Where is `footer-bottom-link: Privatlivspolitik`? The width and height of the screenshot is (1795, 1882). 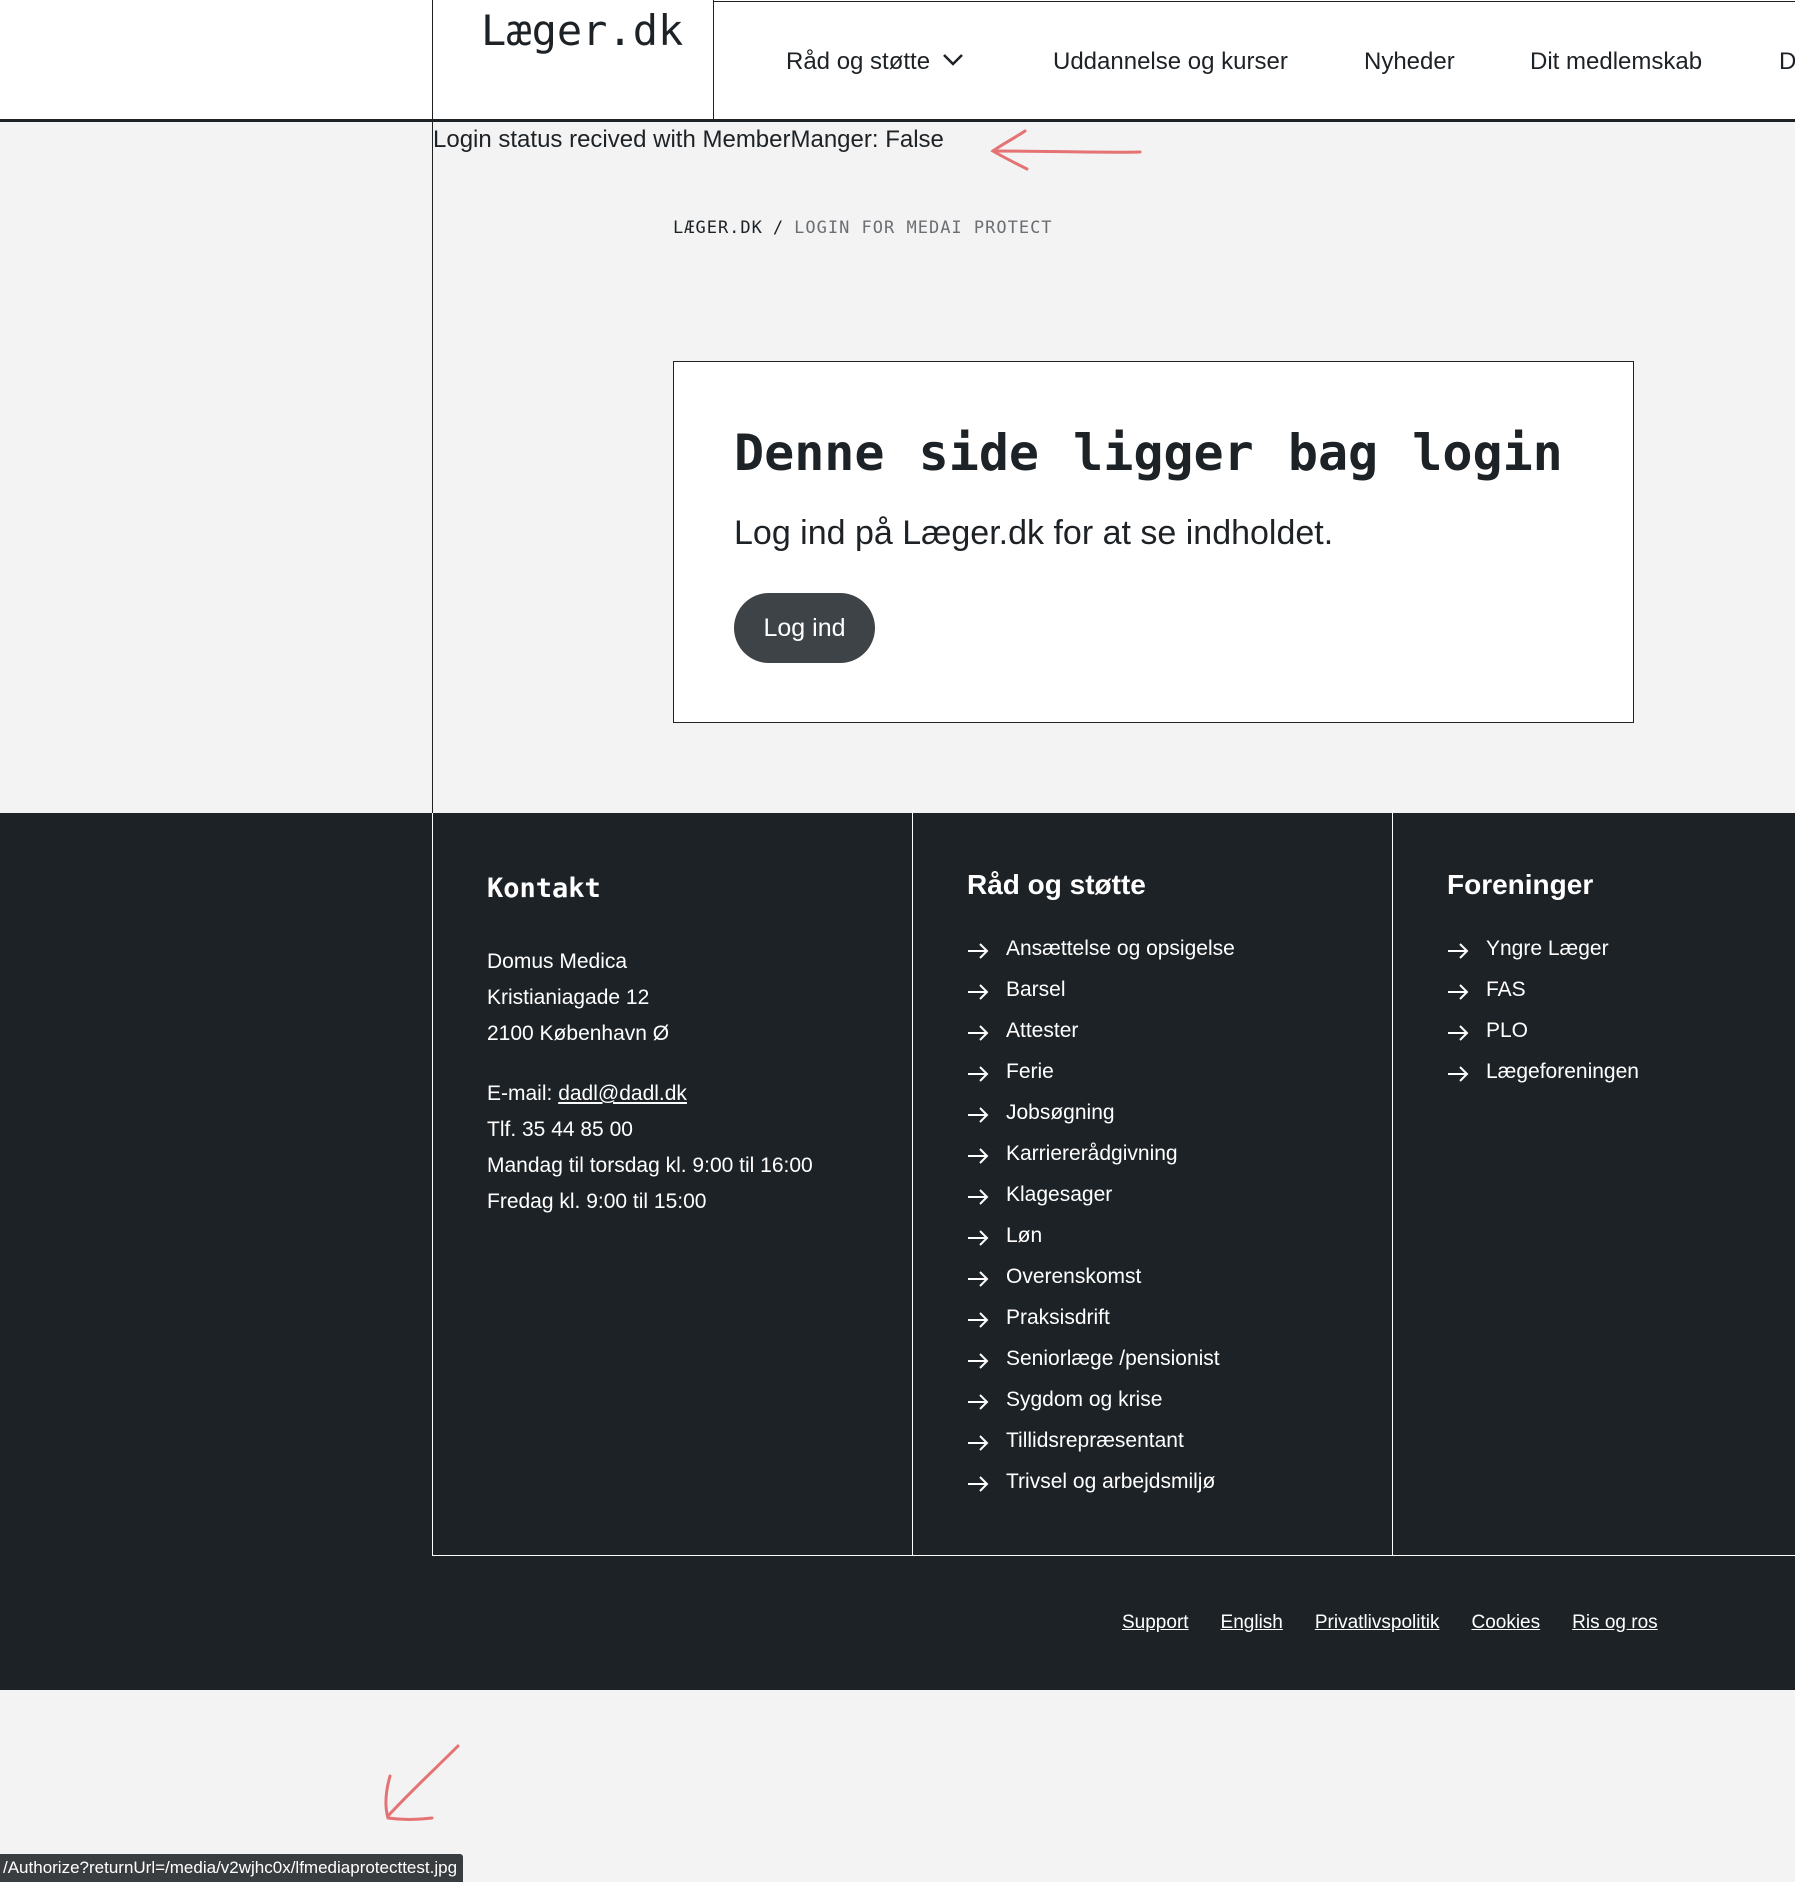 footer-bottom-link: Privatlivspolitik is located at coordinates (1377, 1622).